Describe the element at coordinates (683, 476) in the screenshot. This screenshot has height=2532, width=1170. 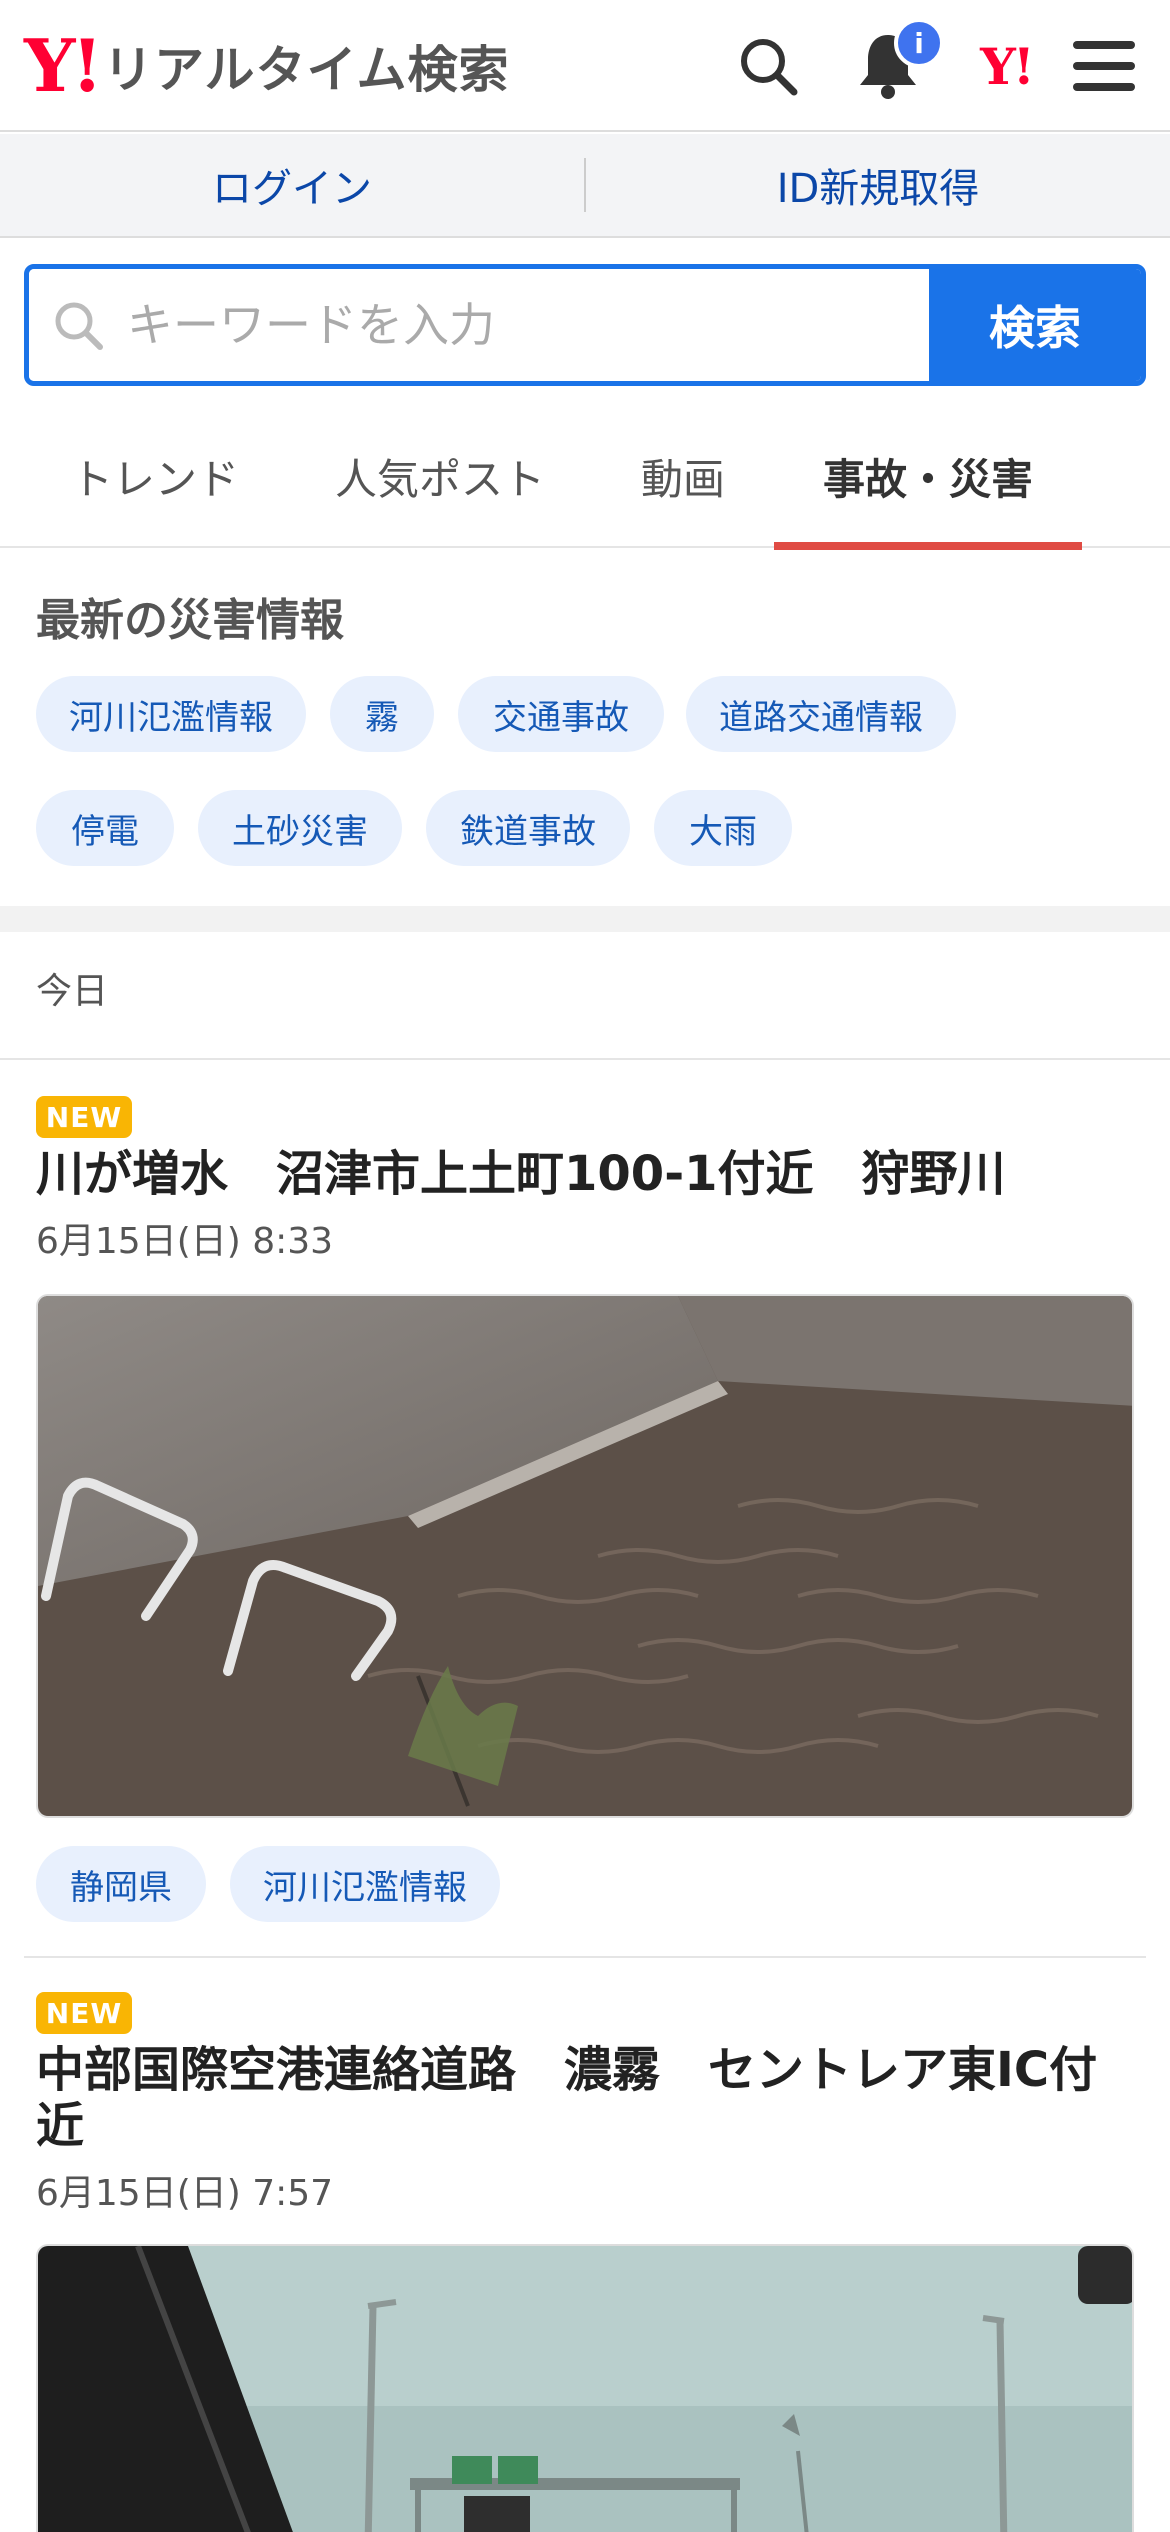
I see `tab-video: 動画` at that location.